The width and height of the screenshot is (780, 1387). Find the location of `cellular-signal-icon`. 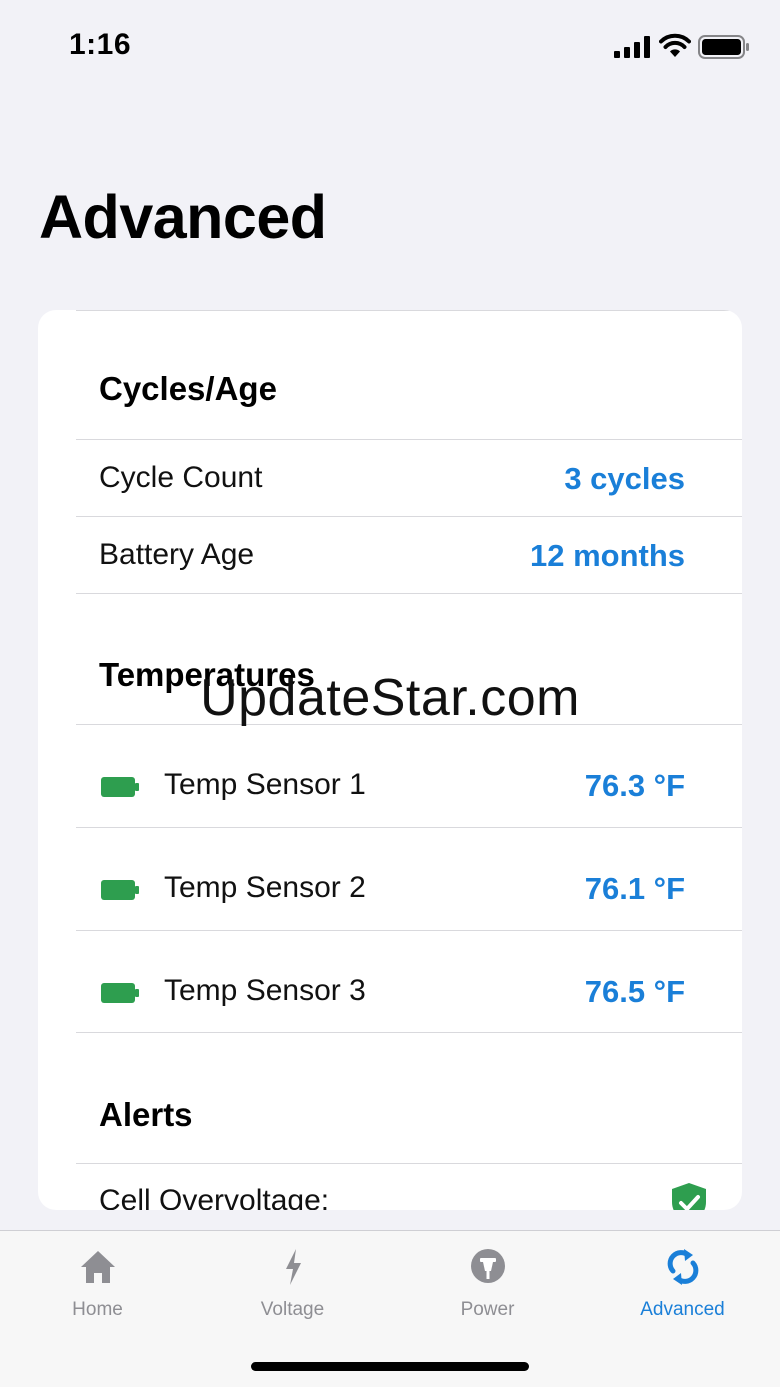

cellular-signal-icon is located at coordinates (632, 47).